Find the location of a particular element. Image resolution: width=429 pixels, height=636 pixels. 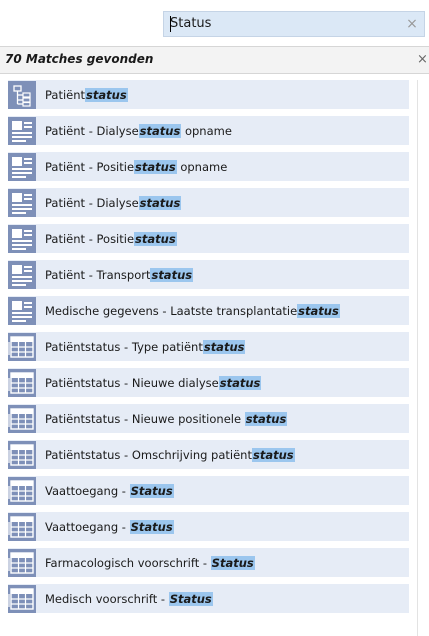

list-item-label: Patiëntstatus is located at coordinates (86, 95).